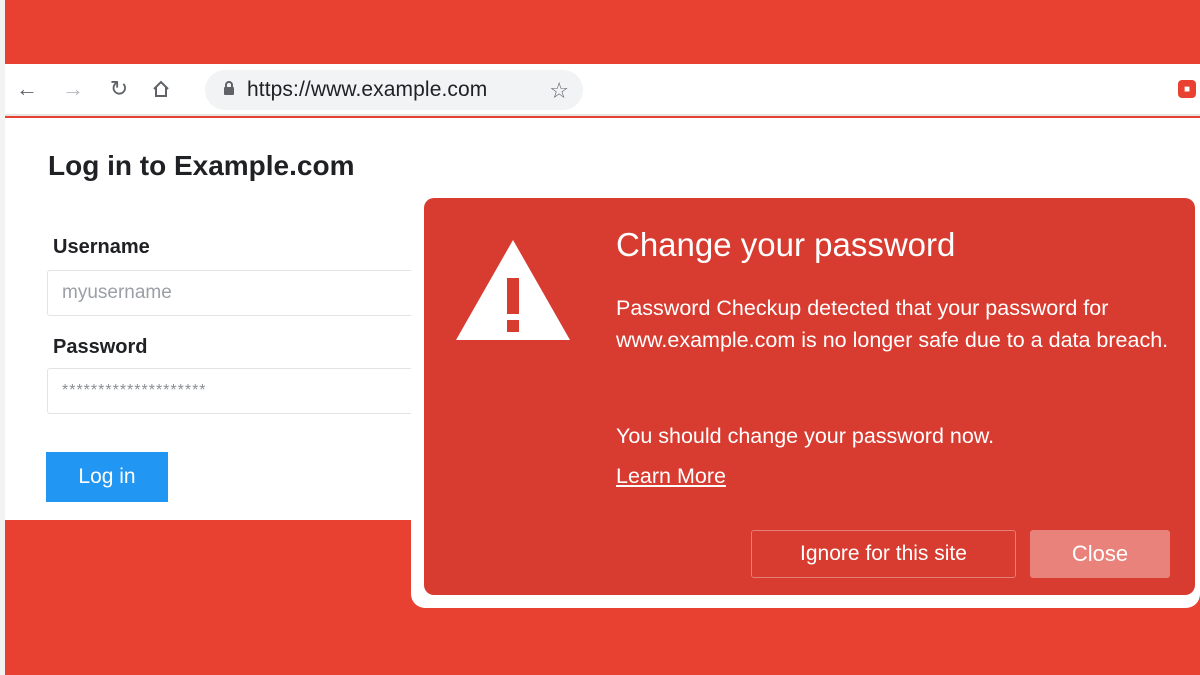  Describe the element at coordinates (559, 91) in the screenshot. I see `star-icon: ☆` at that location.